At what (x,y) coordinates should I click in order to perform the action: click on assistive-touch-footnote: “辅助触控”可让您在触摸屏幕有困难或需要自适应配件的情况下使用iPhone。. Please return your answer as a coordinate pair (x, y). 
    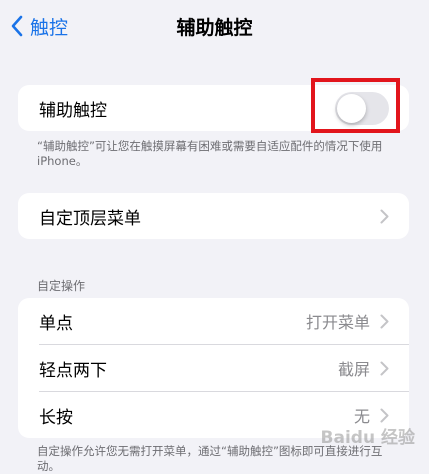
    Looking at the image, I should click on (210, 153).